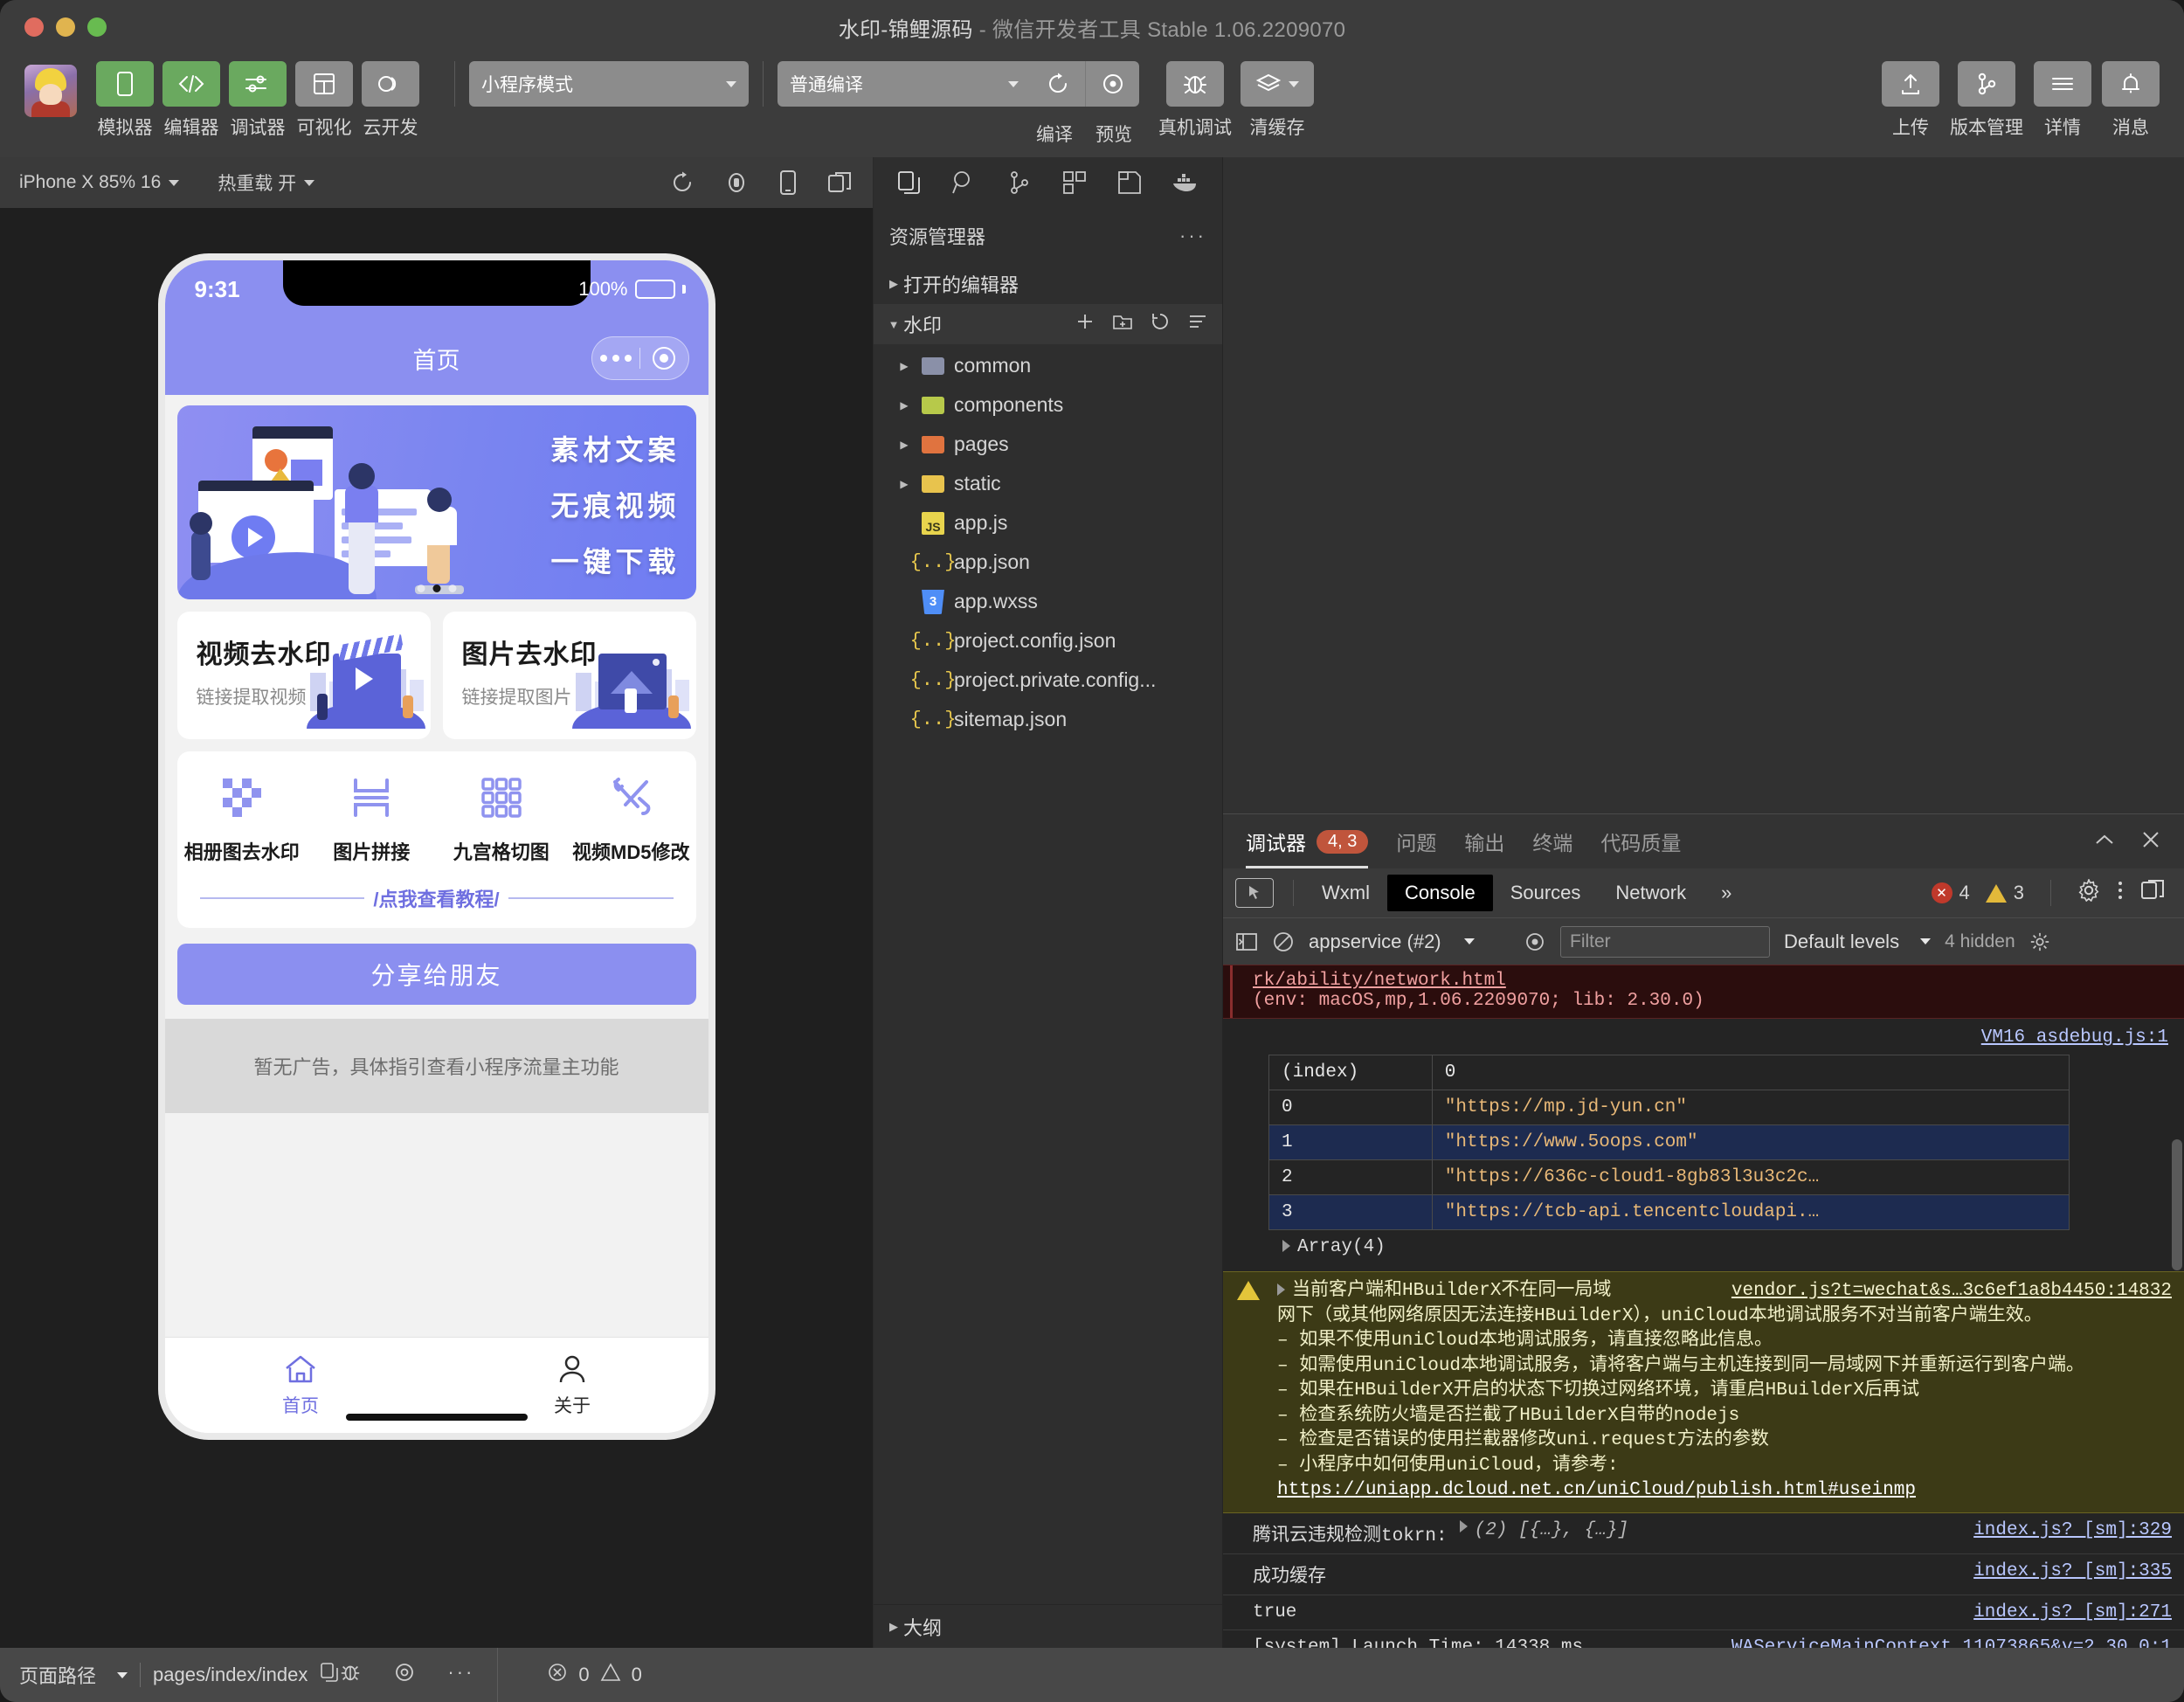 The image size is (2184, 1702). Describe the element at coordinates (97, 27) in the screenshot. I see `maximize-window-button` at that location.